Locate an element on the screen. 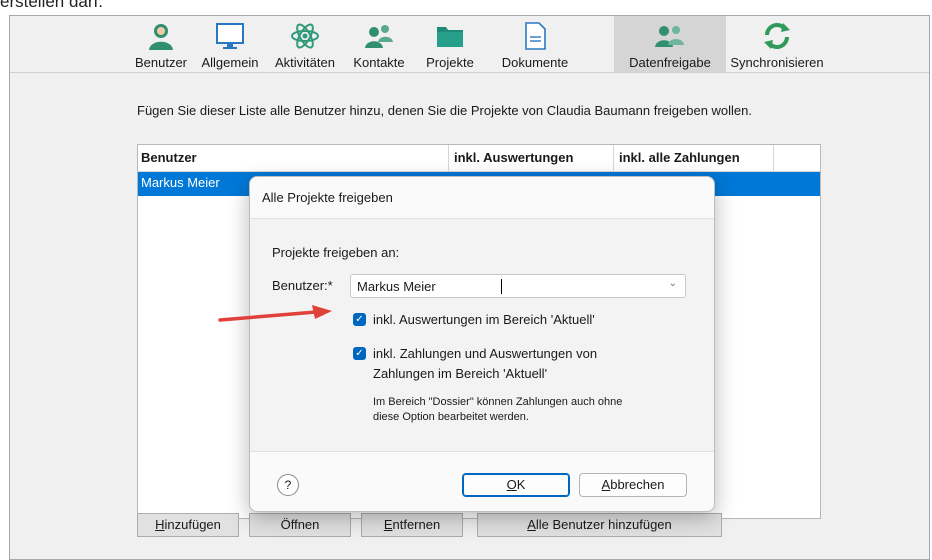 The image size is (932, 560). help-button: ? is located at coordinates (288, 485).